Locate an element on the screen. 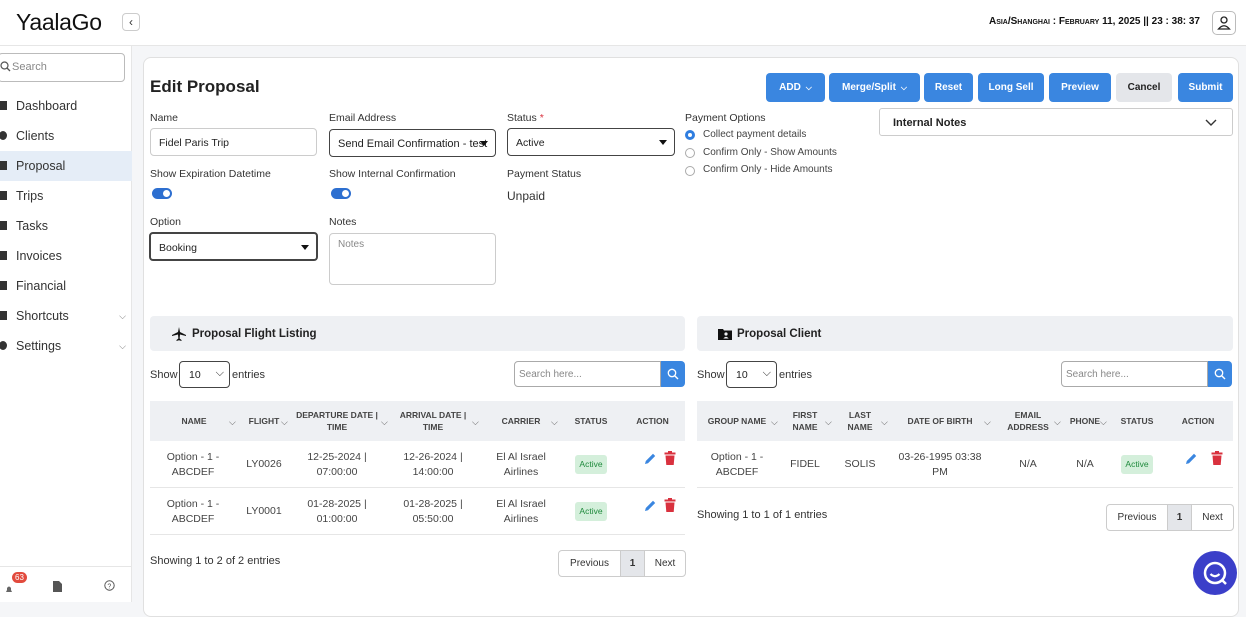  sidebar-item-trips: Trips is located at coordinates (66, 196).